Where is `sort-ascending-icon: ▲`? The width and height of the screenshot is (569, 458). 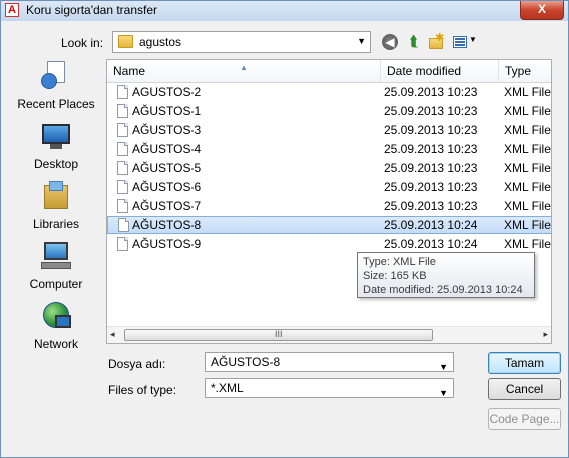 sort-ascending-icon: ▲ is located at coordinates (244, 67).